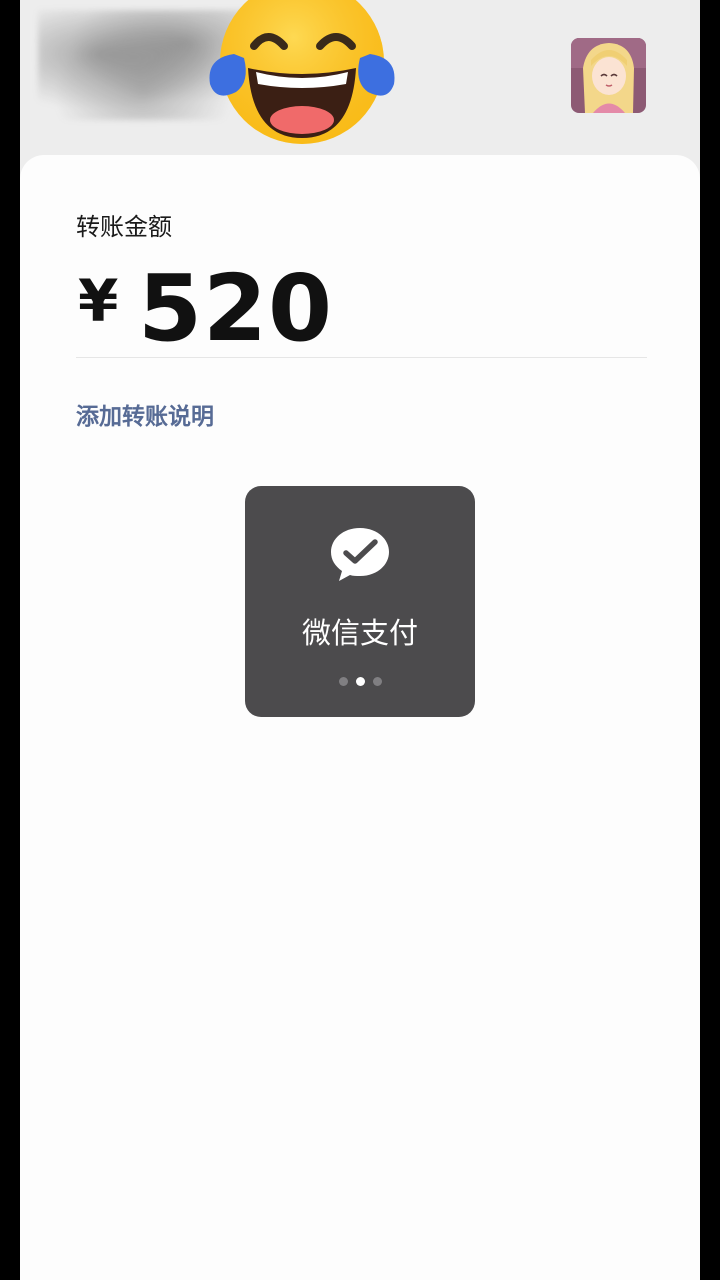 This screenshot has height=1280, width=720. Describe the element at coordinates (360, 554) in the screenshot. I see `wechat-pay-icon` at that location.